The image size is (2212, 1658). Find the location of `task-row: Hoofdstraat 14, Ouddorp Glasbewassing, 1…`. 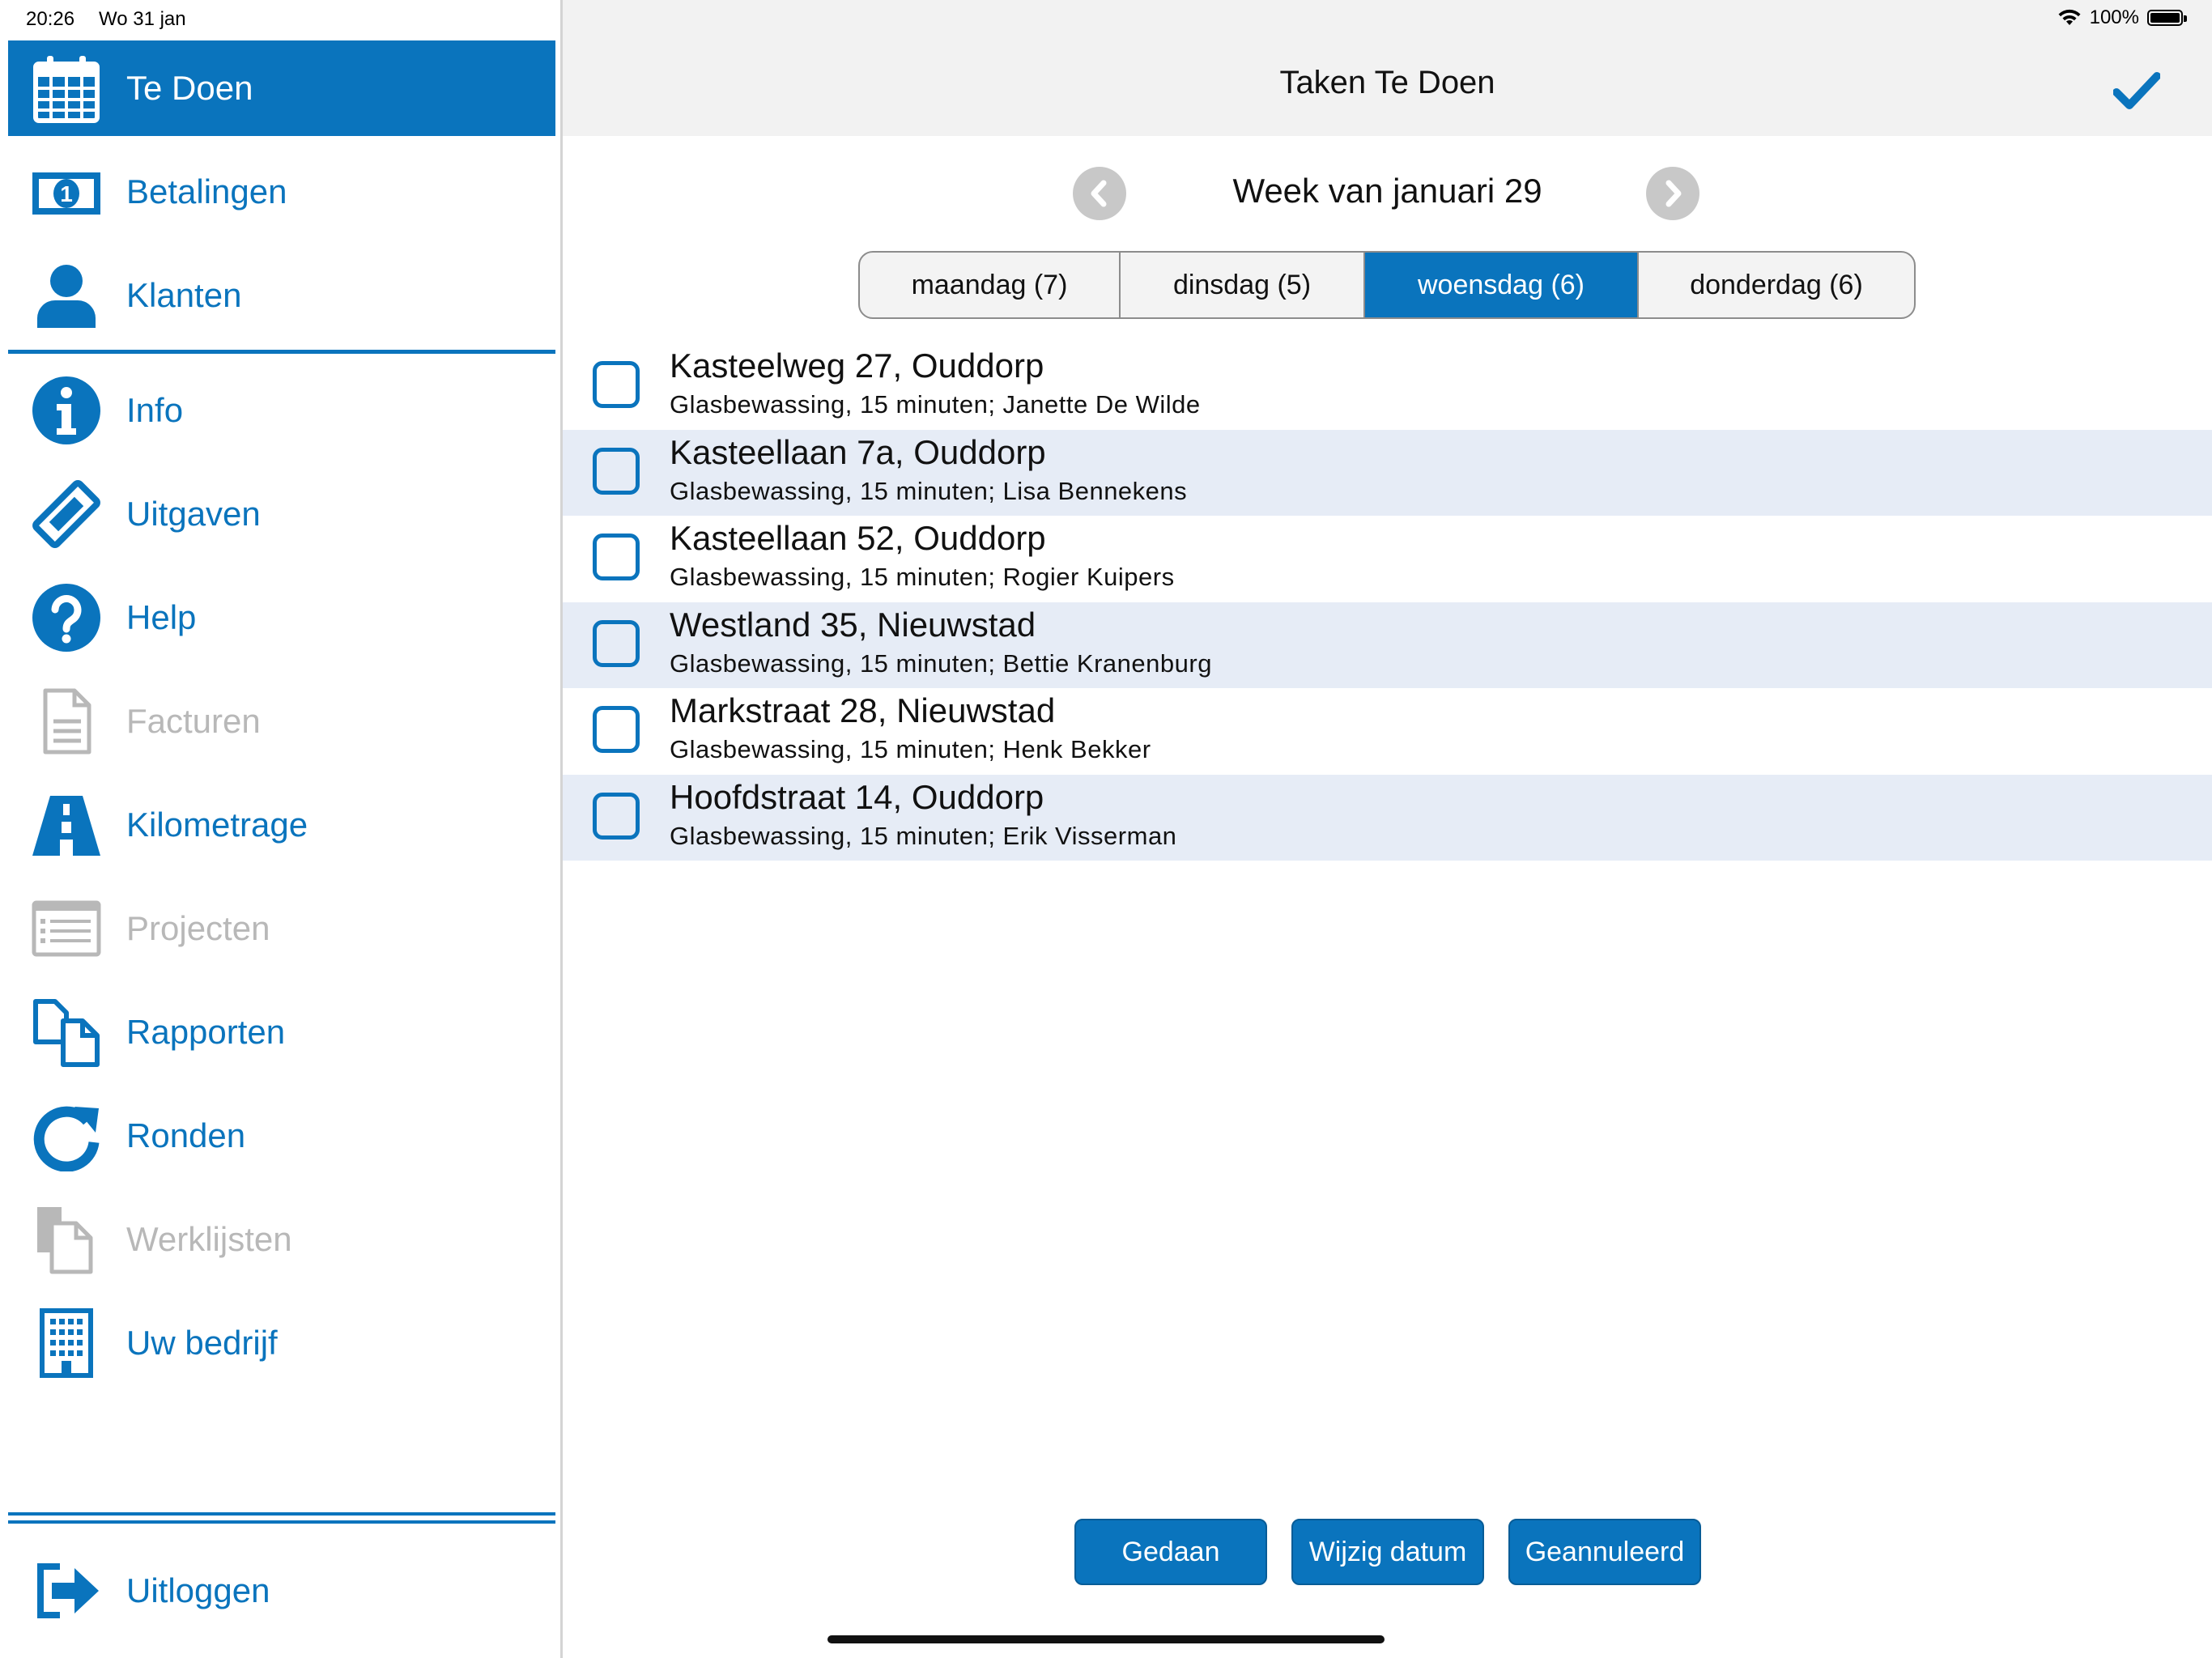

task-row: Hoofdstraat 14, Ouddorp Glasbewassing, 1… is located at coordinates (1388, 817).